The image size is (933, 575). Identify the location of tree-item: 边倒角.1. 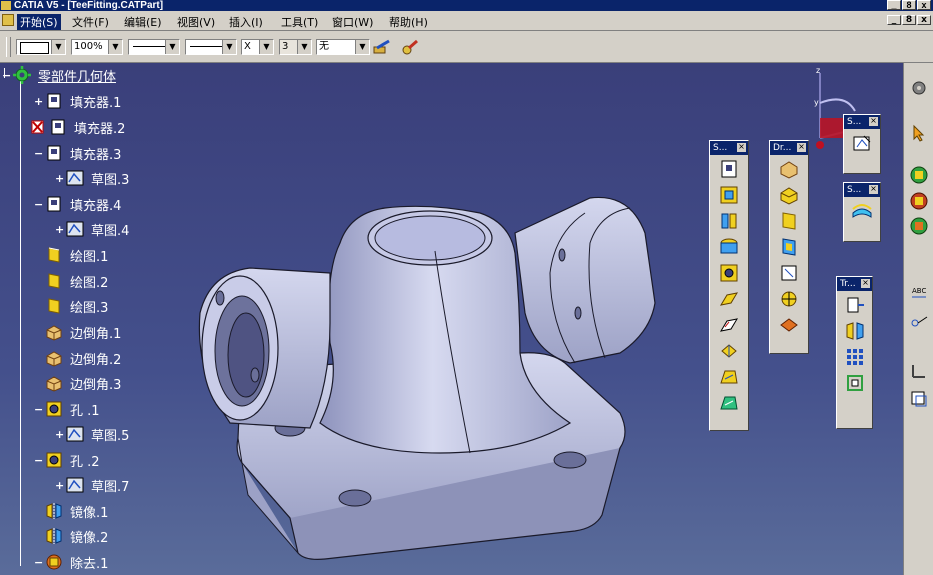
(82, 332).